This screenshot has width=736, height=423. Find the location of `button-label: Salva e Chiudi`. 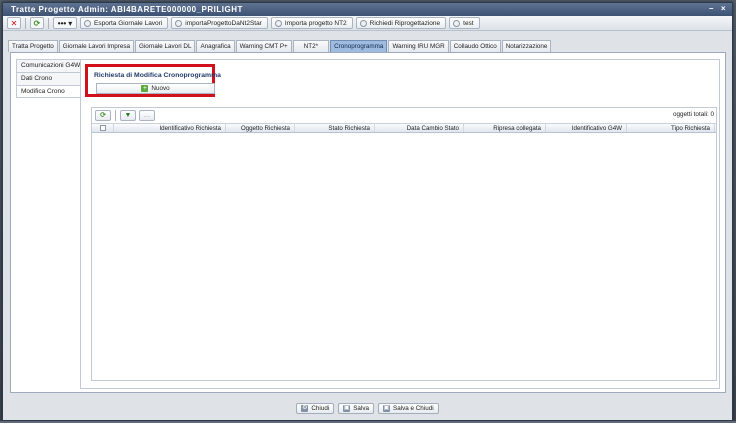

button-label: Salva e Chiudi is located at coordinates (413, 408).